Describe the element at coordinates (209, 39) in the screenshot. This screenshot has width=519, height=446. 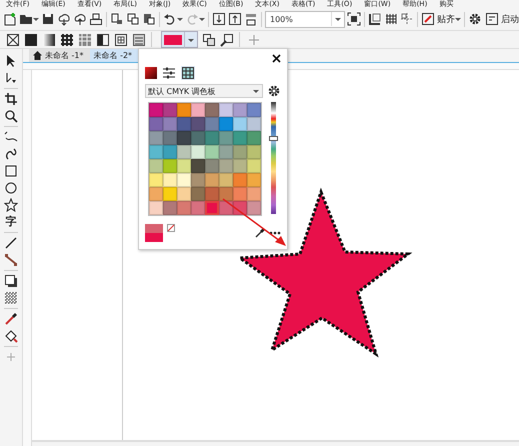
I see `copy-fill-icon` at that location.